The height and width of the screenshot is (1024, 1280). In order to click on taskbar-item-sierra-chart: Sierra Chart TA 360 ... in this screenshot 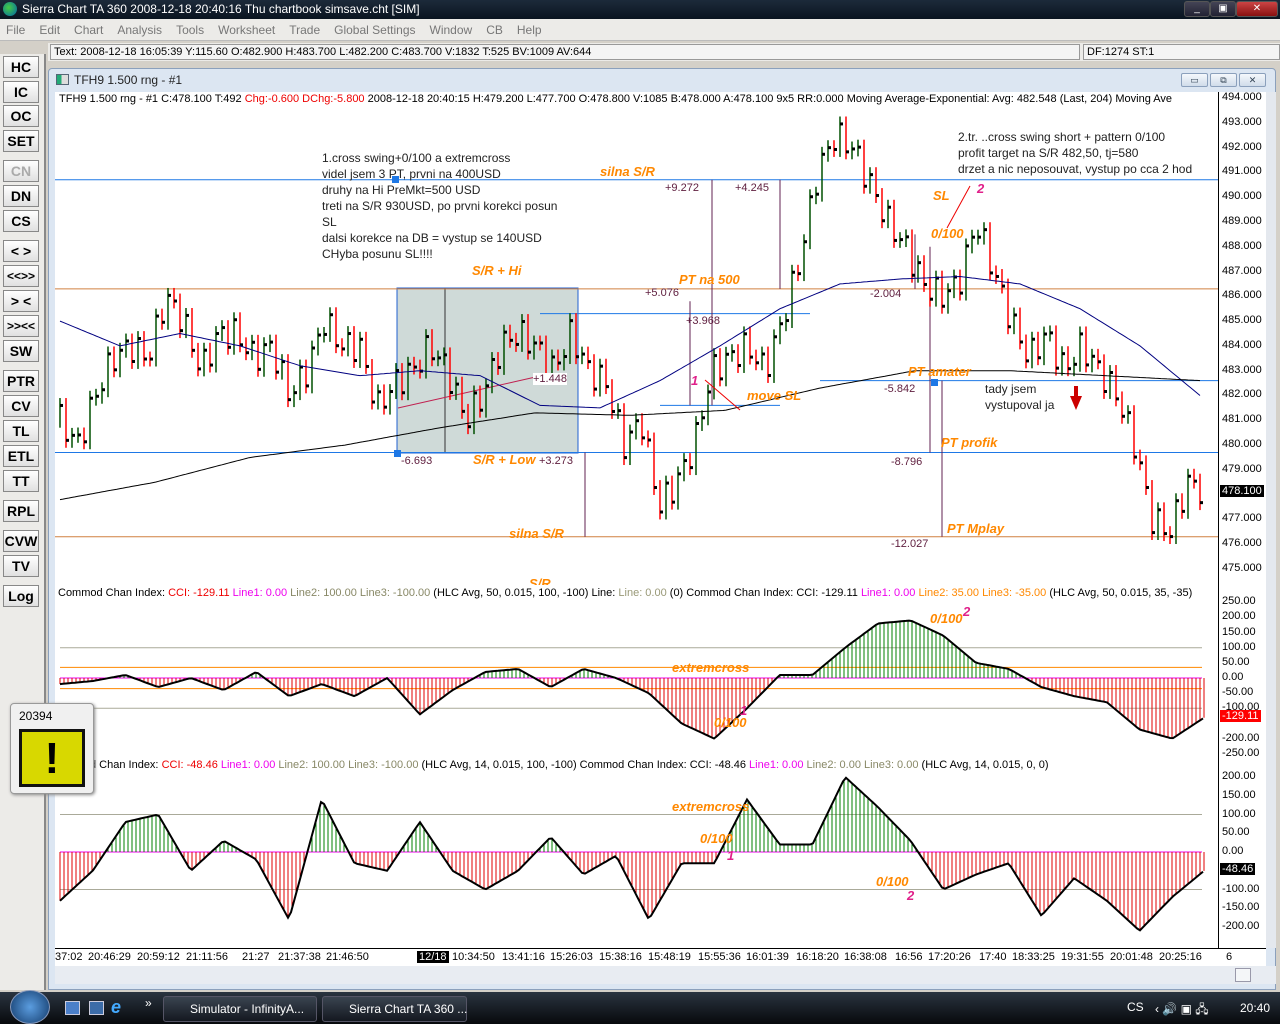, I will do `click(394, 1009)`.